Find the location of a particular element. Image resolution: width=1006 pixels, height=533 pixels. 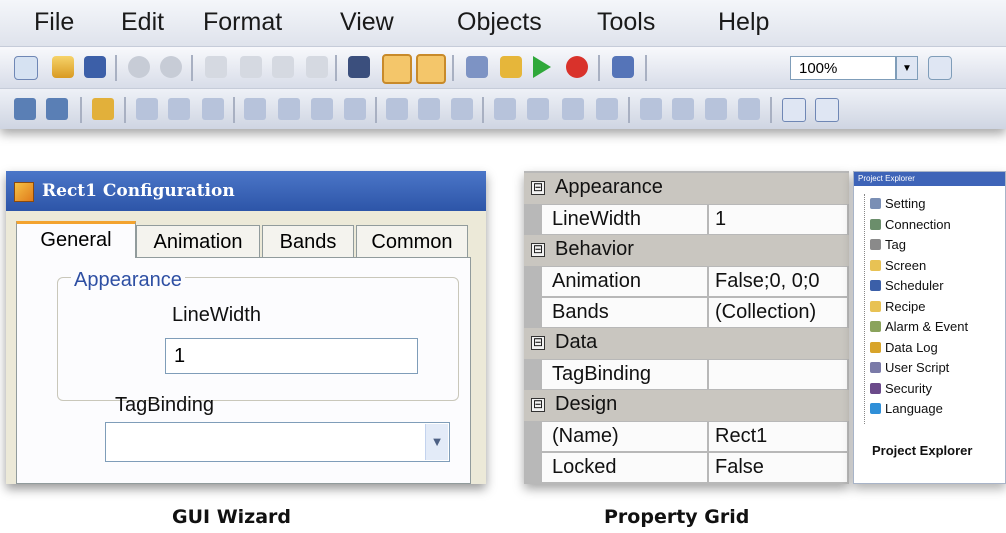

find-icon is located at coordinates (359, 67).